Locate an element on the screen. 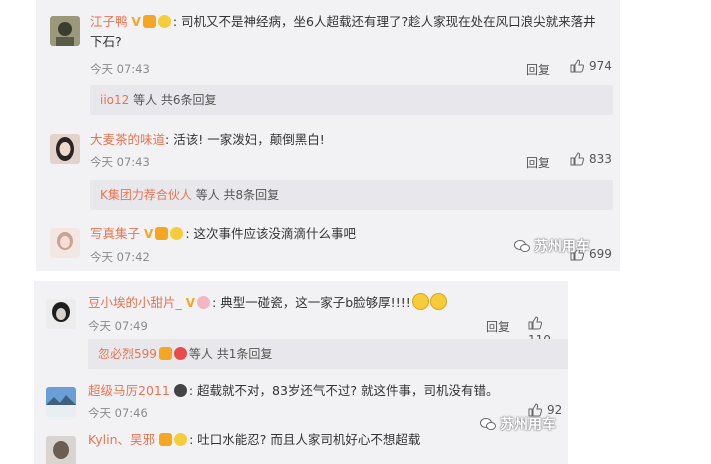  comment-content: 大麦茶的味道: 活该! 一家泼妇，颠倒黑白! is located at coordinates (207, 139).